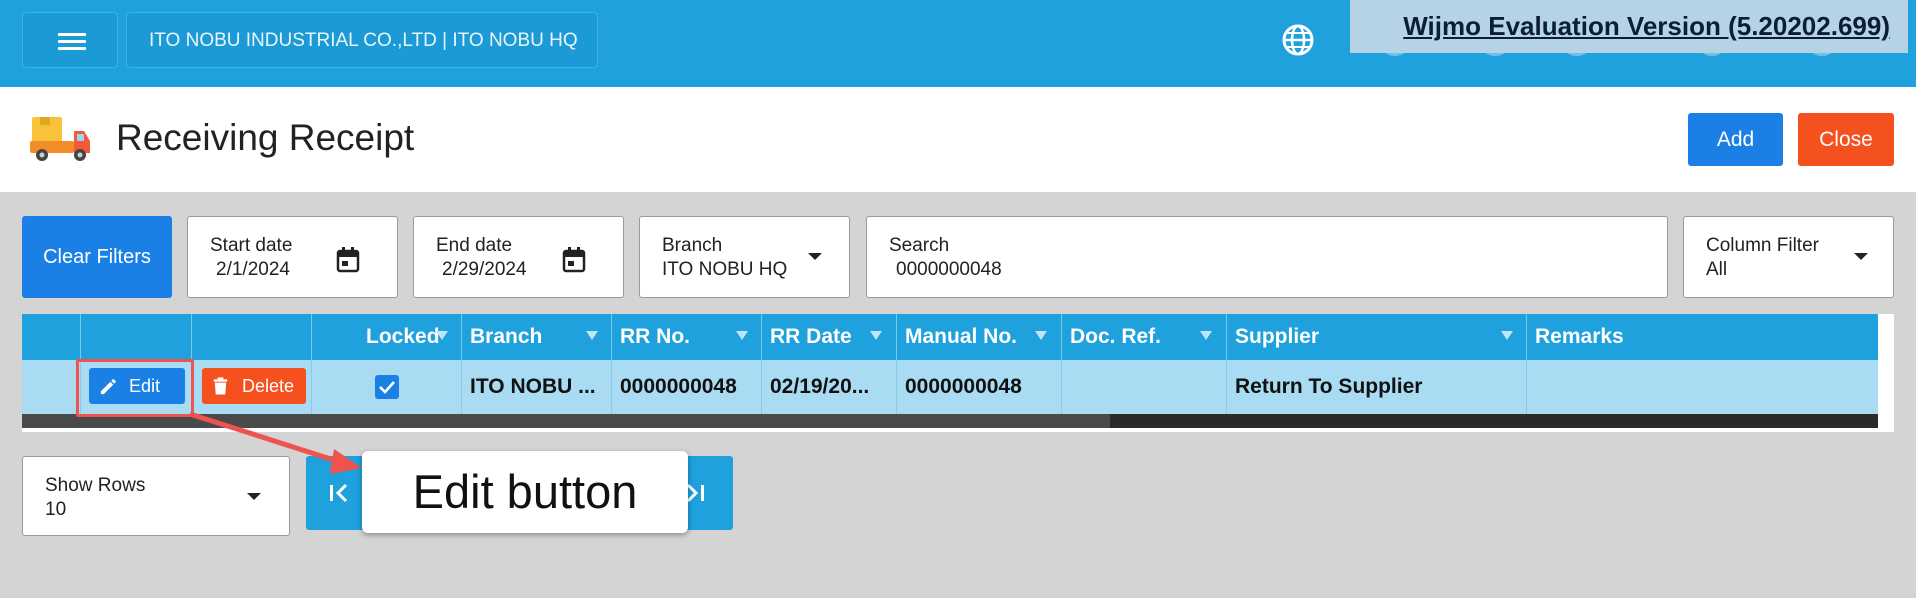  I want to click on column-header-manual-no: Manual No., so click(979, 337).